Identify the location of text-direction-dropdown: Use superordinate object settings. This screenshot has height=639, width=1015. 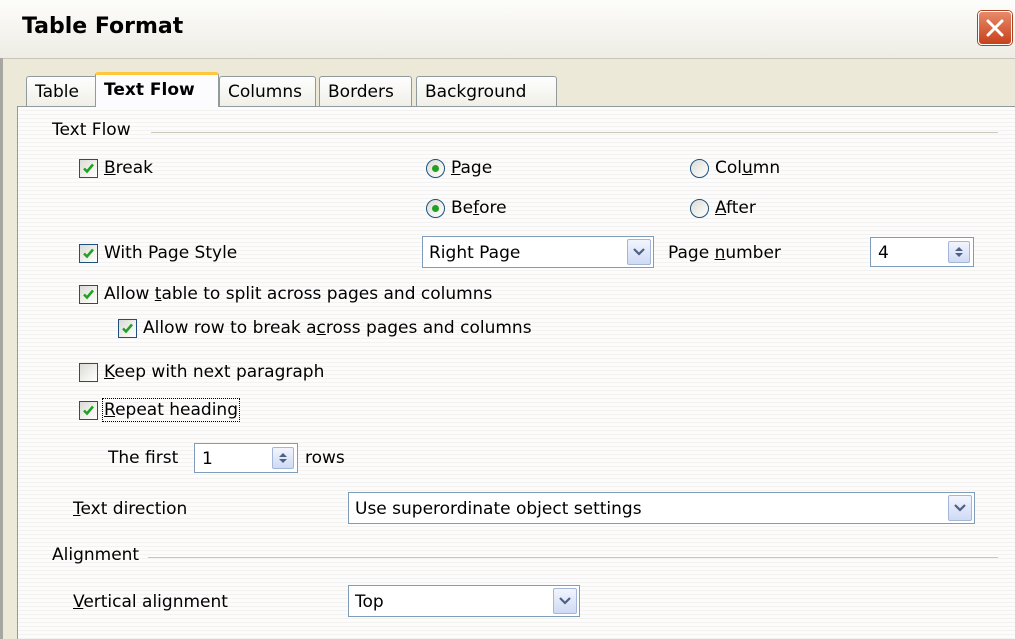
(661, 508).